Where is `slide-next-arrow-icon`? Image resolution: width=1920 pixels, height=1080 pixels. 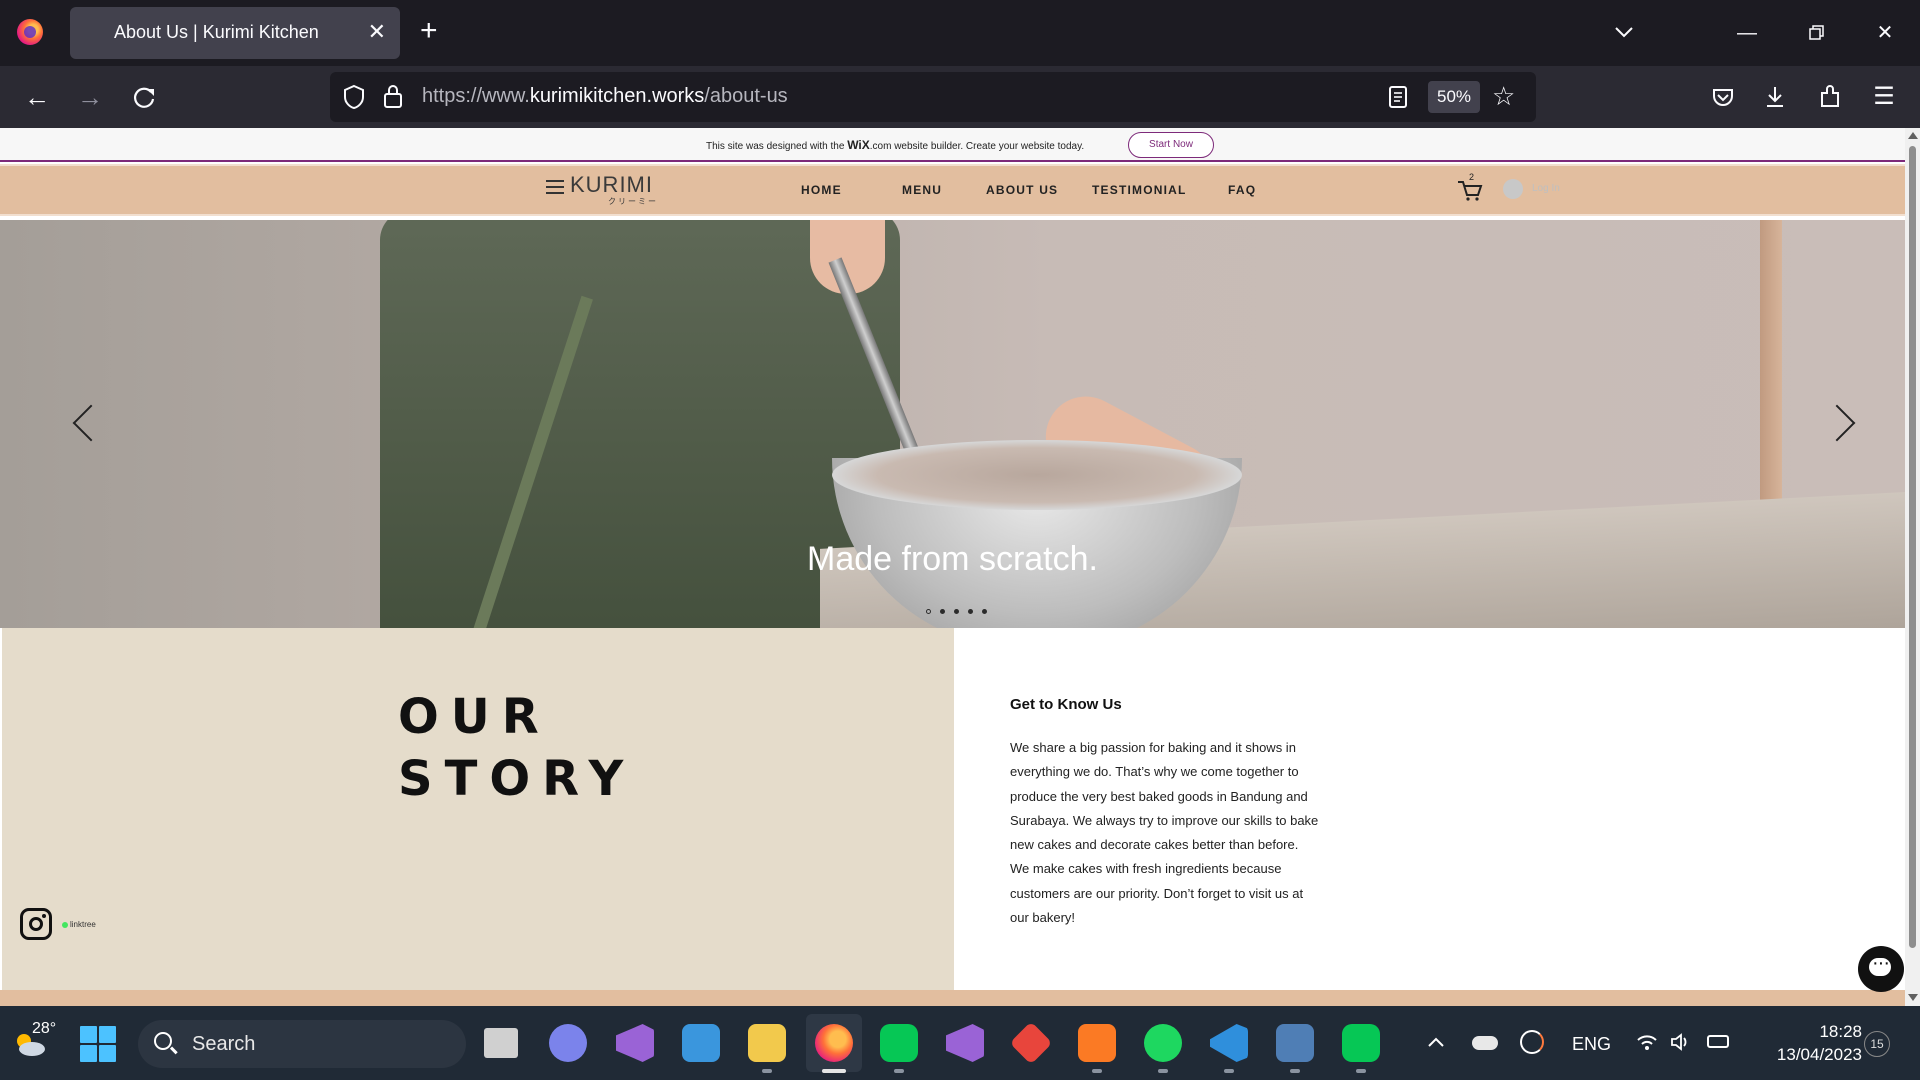
slide-next-arrow-icon is located at coordinates (1837, 423).